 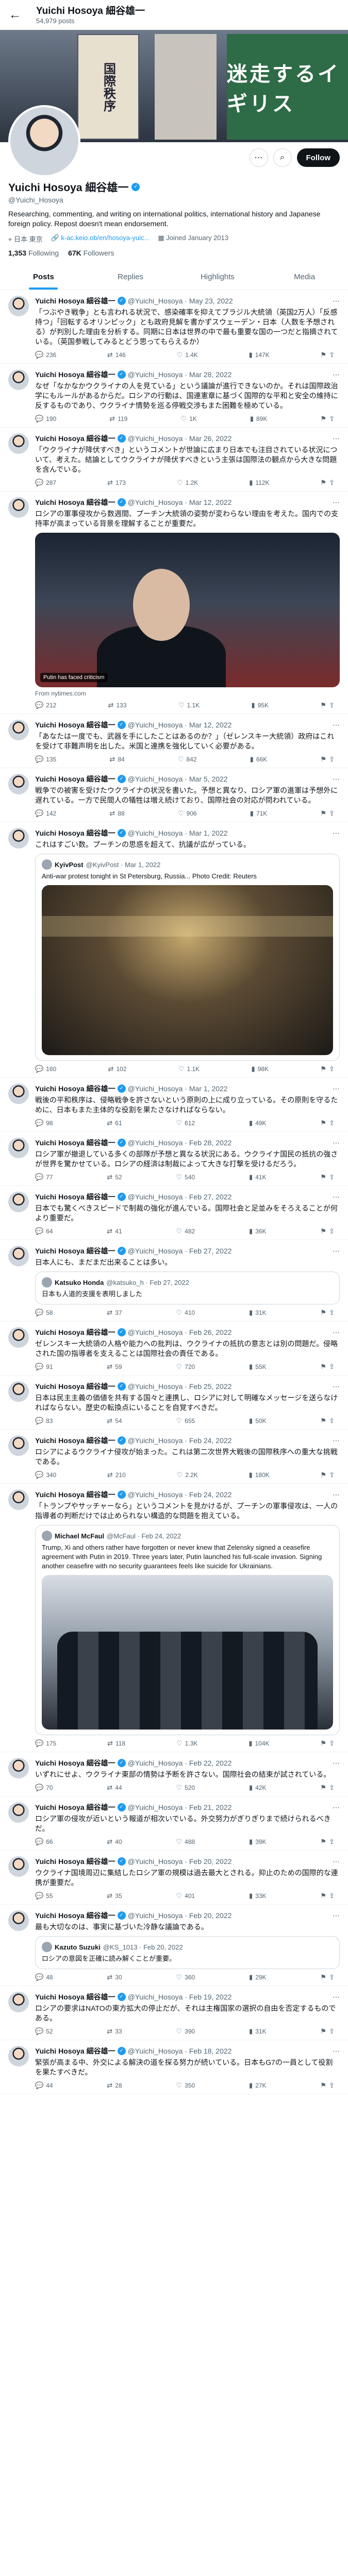 I want to click on like-action: ♡ 1.1K, so click(x=189, y=1069).